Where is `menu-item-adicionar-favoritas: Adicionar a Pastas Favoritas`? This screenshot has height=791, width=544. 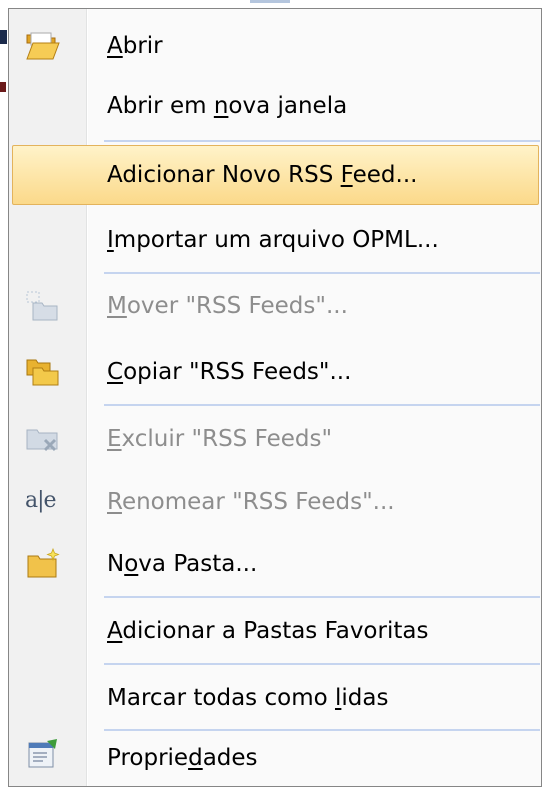 menu-item-adicionar-favoritas: Adicionar a Pastas Favoritas is located at coordinates (275, 631).